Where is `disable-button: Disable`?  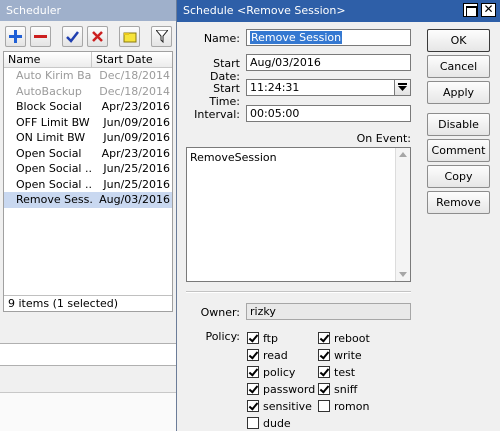
disable-button: Disable is located at coordinates (458, 124).